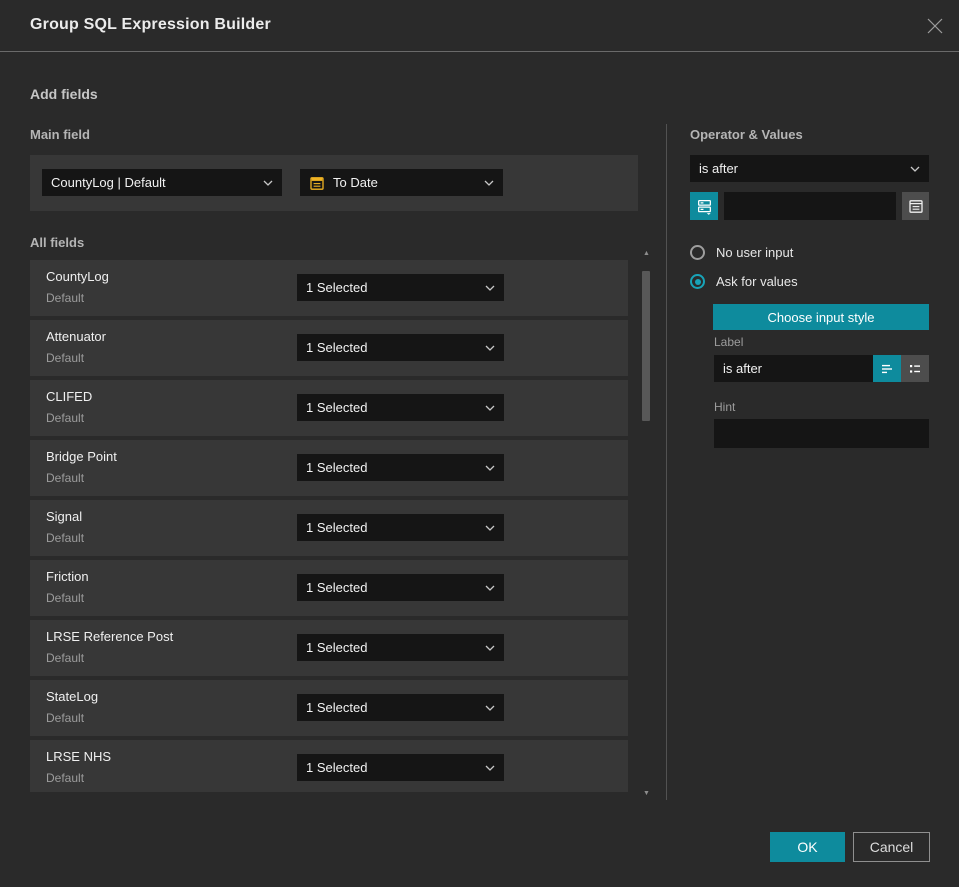 Image resolution: width=959 pixels, height=887 pixels. I want to click on radio-no-user-input: No user input, so click(741, 252).